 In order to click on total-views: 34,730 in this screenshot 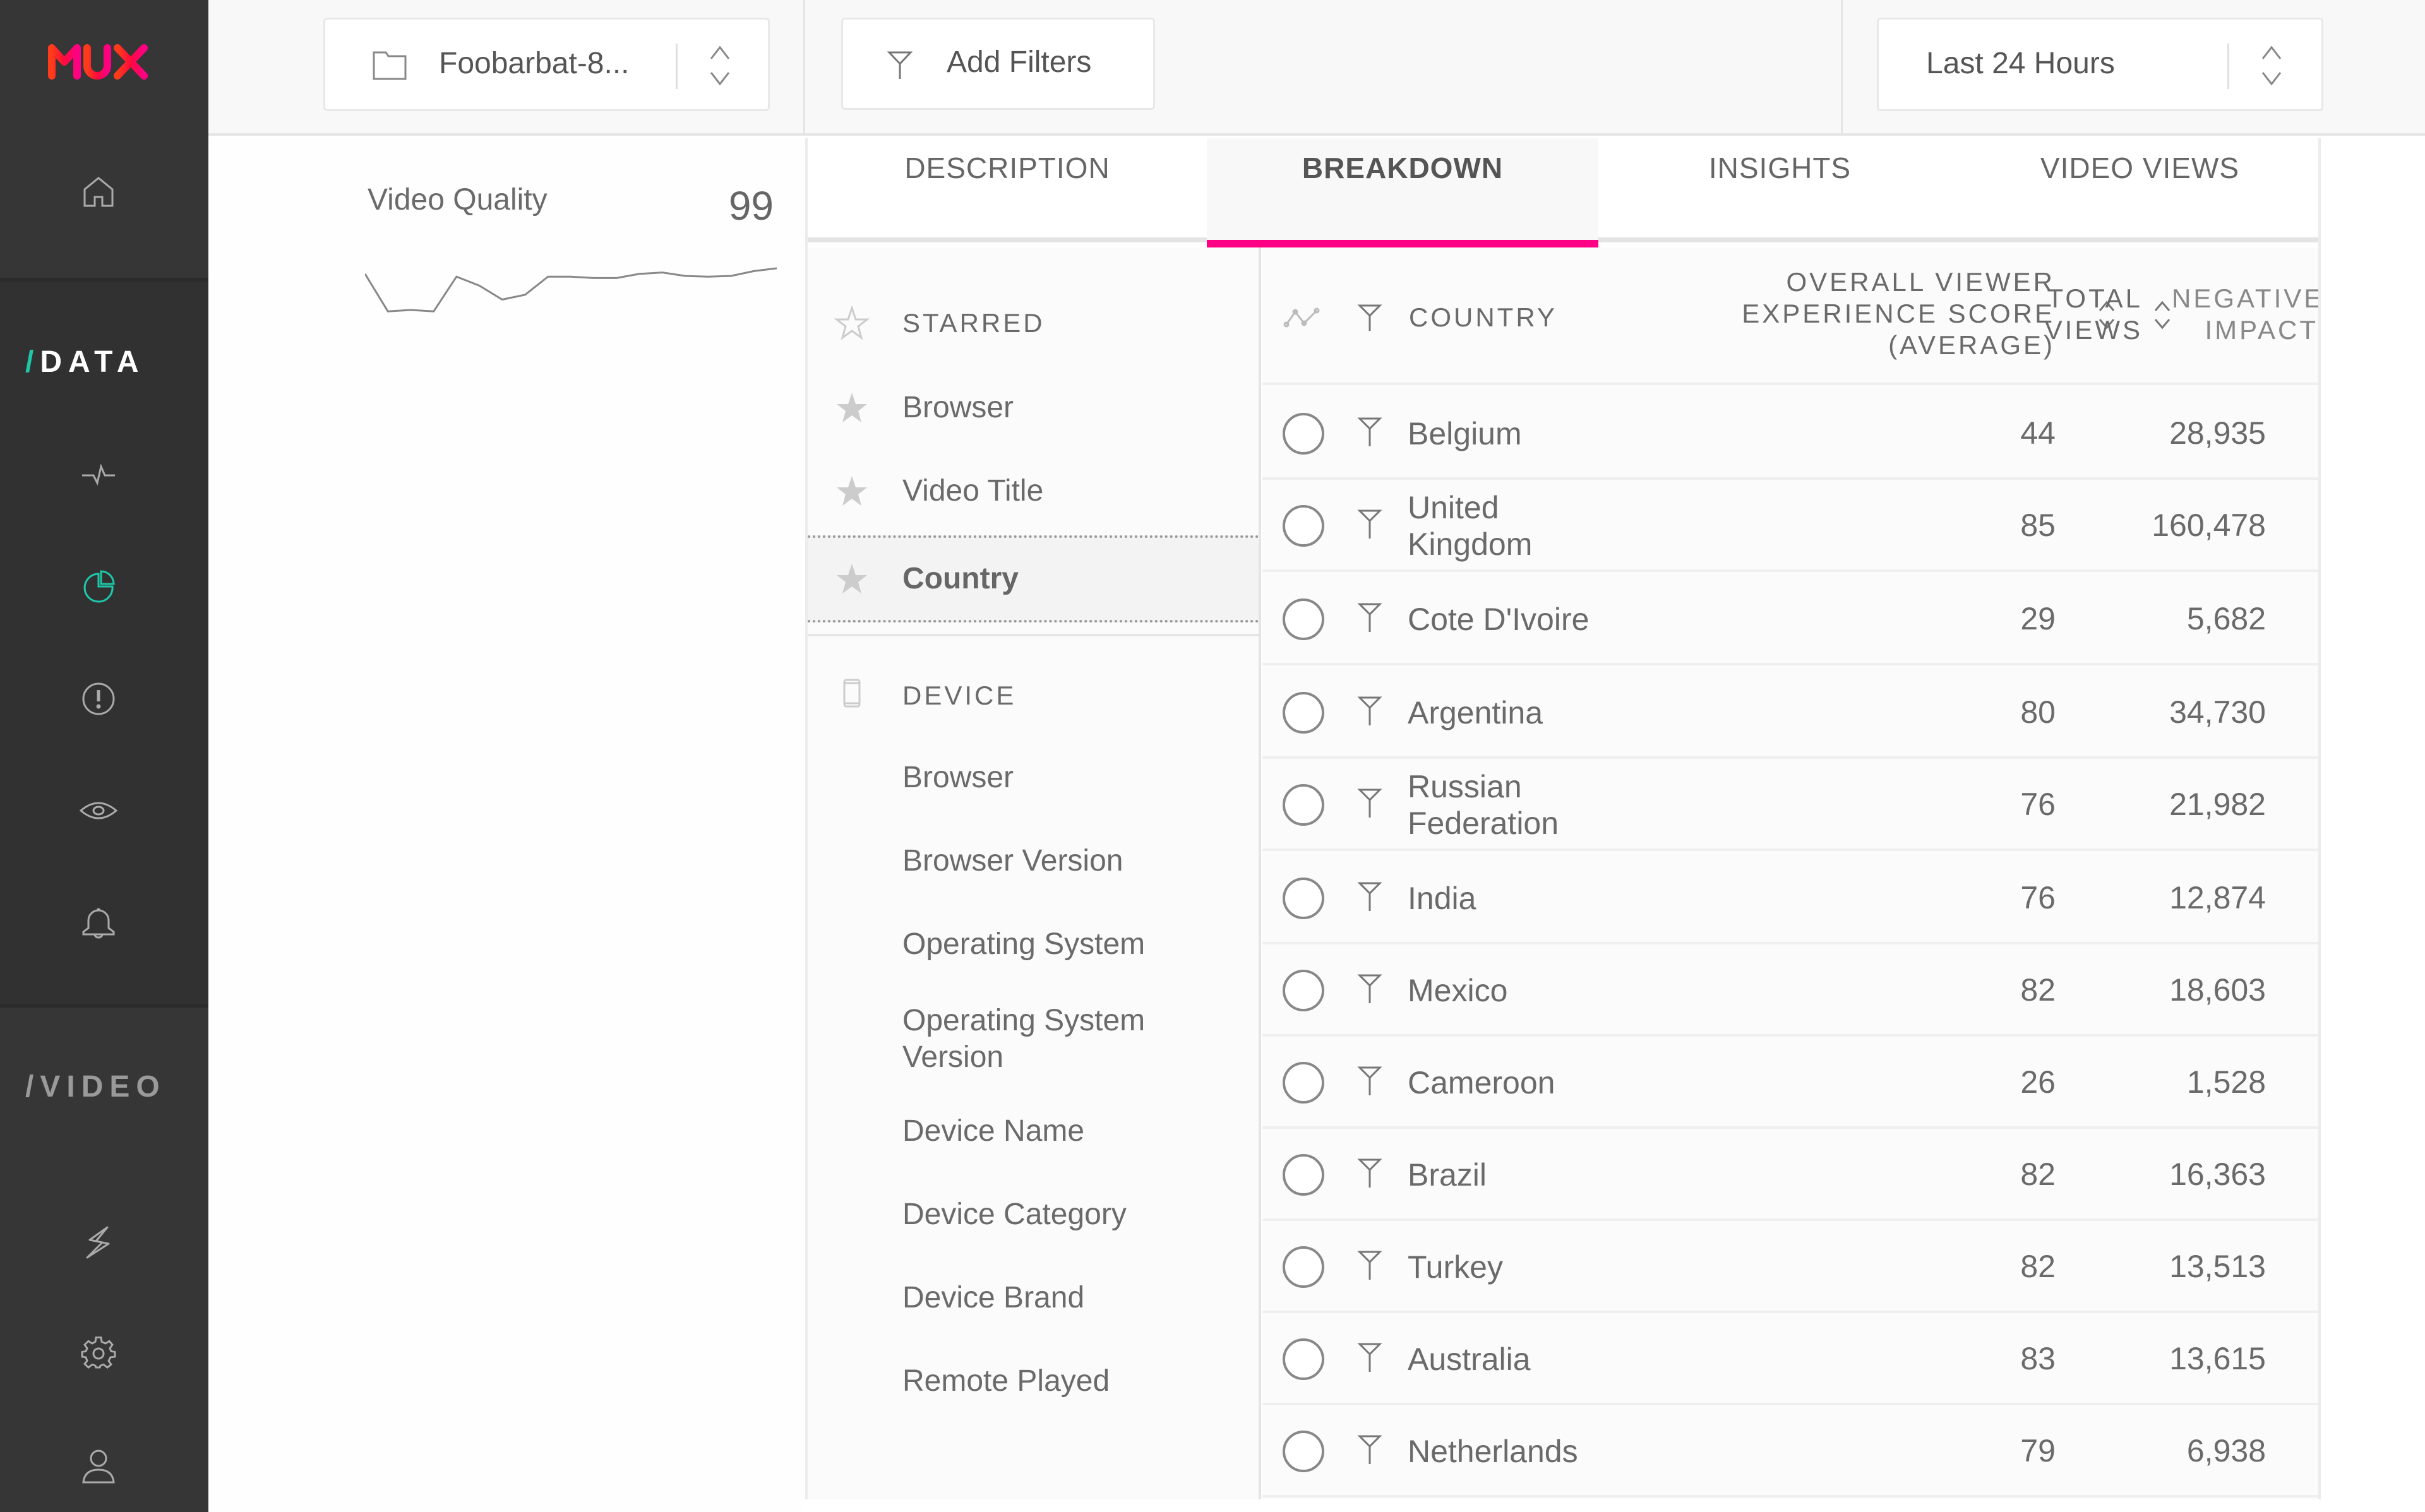, I will do `click(2217, 712)`.